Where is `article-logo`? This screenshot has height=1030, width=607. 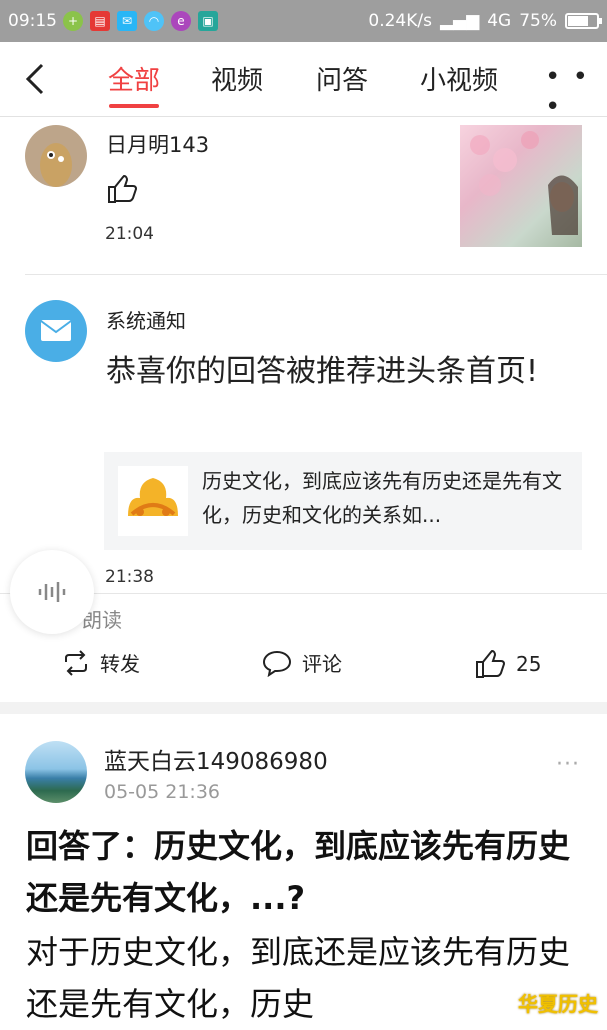
article-logo is located at coordinates (153, 501).